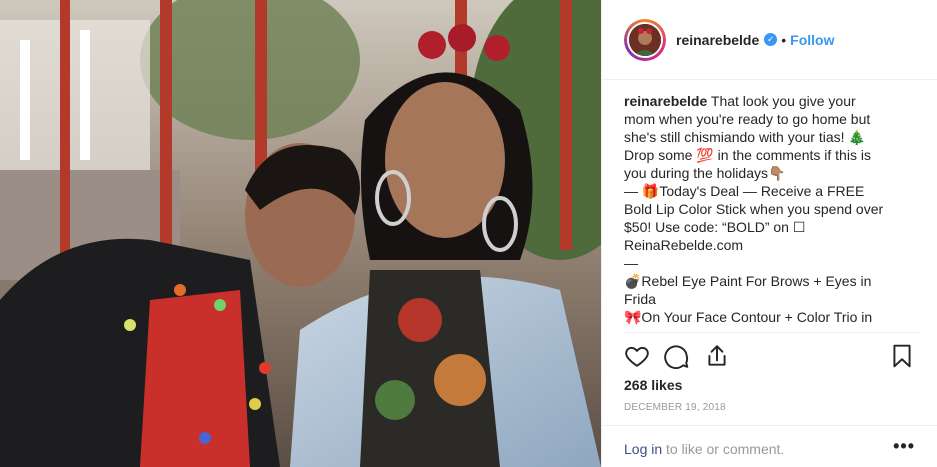  Describe the element at coordinates (717, 40) in the screenshot. I see `username-link: reinarebelde` at that location.